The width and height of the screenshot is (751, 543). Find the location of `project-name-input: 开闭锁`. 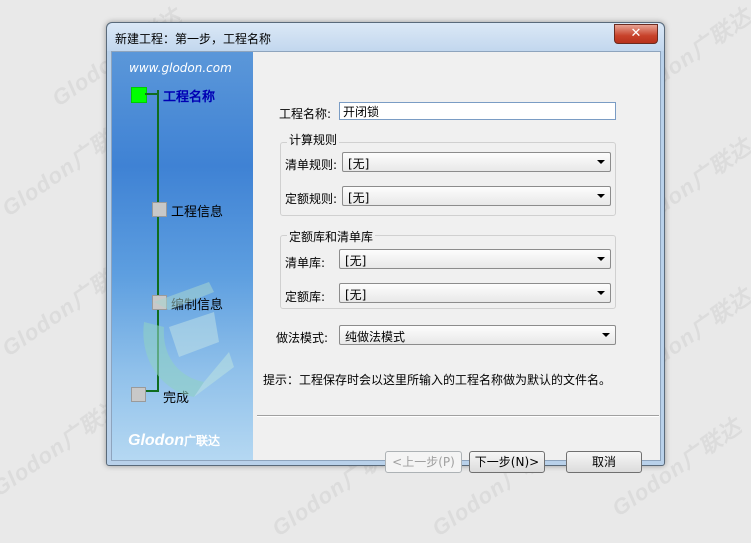

project-name-input: 开闭锁 is located at coordinates (477, 111).